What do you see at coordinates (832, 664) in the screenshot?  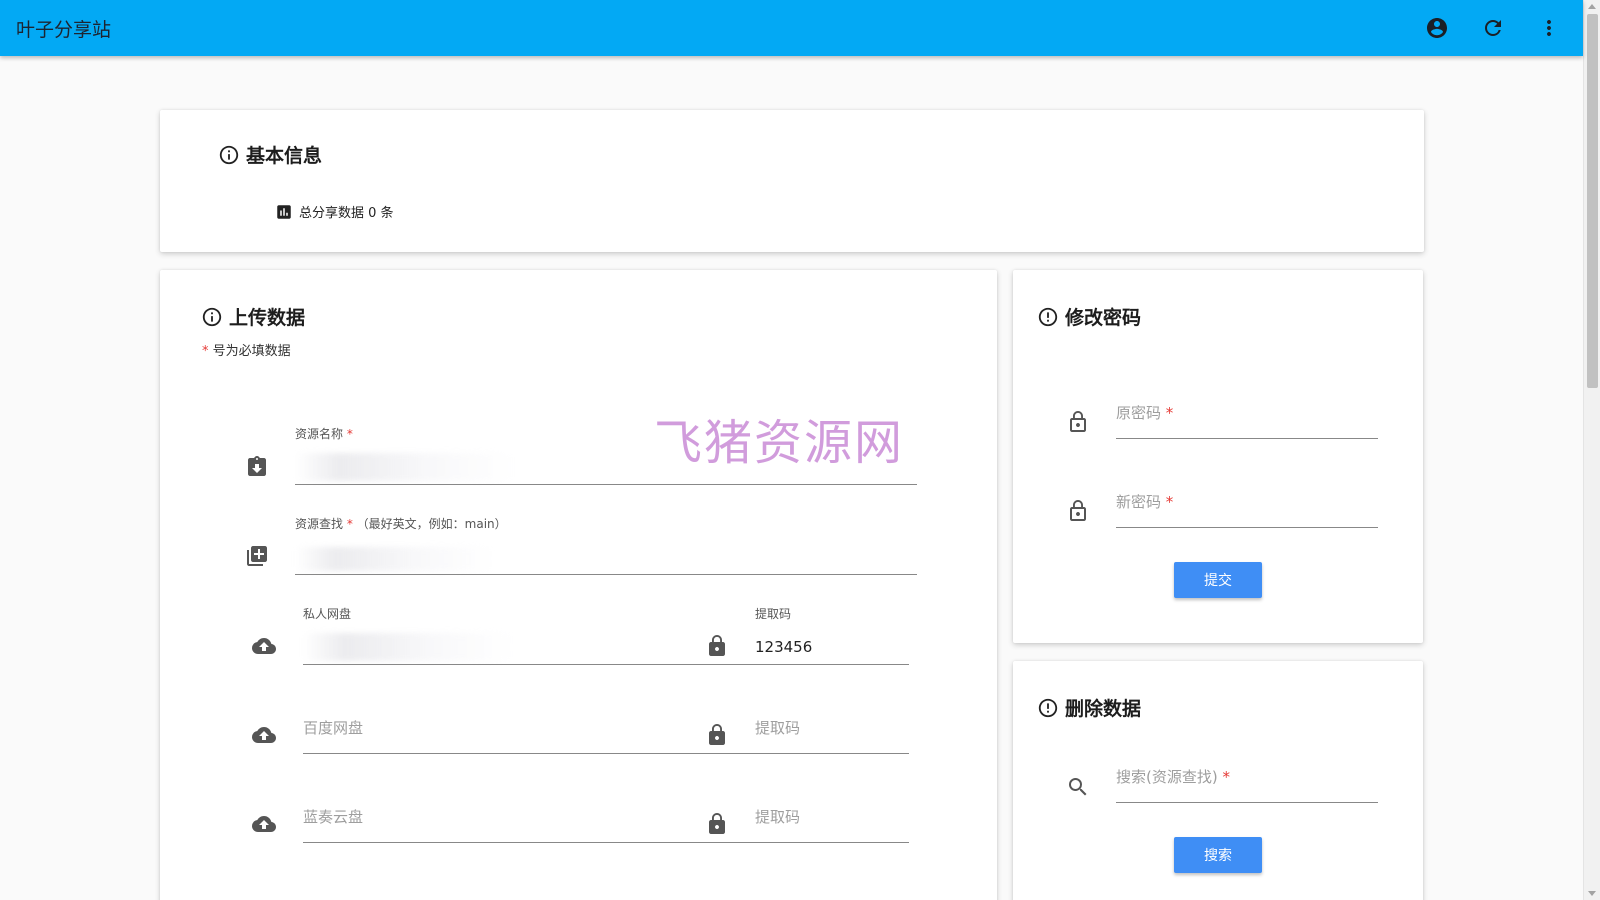 I see `private-code-underline` at bounding box center [832, 664].